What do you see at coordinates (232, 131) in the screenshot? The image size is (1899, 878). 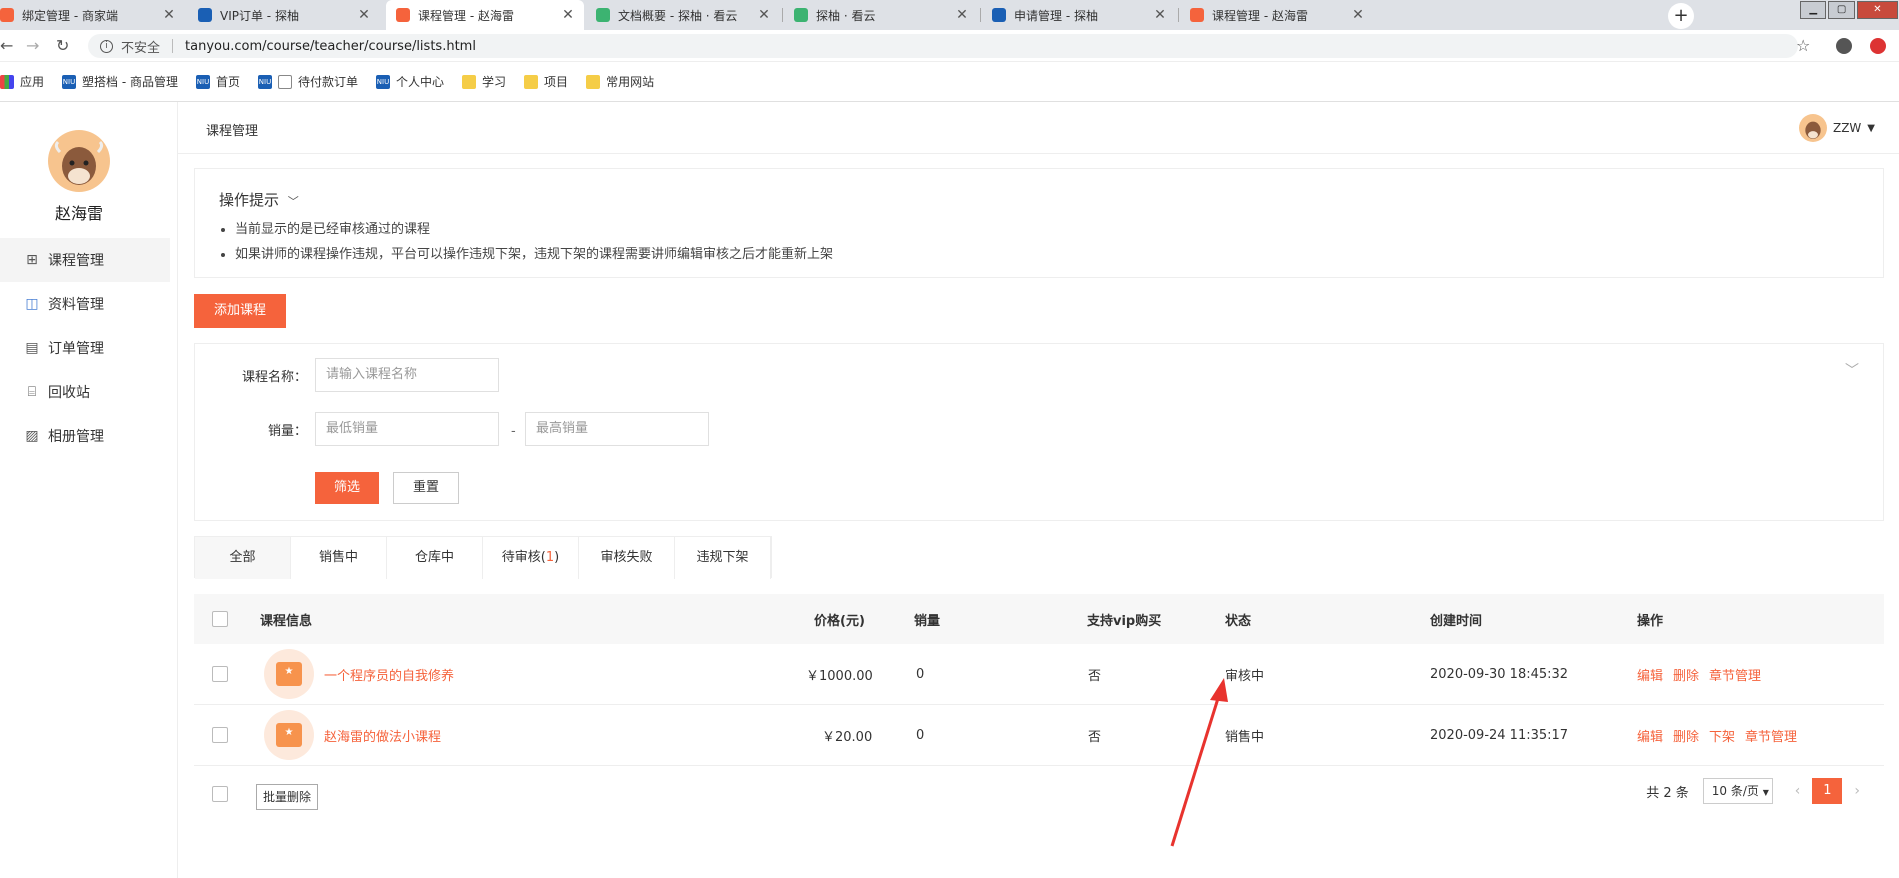 I see `page-title: 课程管理` at bounding box center [232, 131].